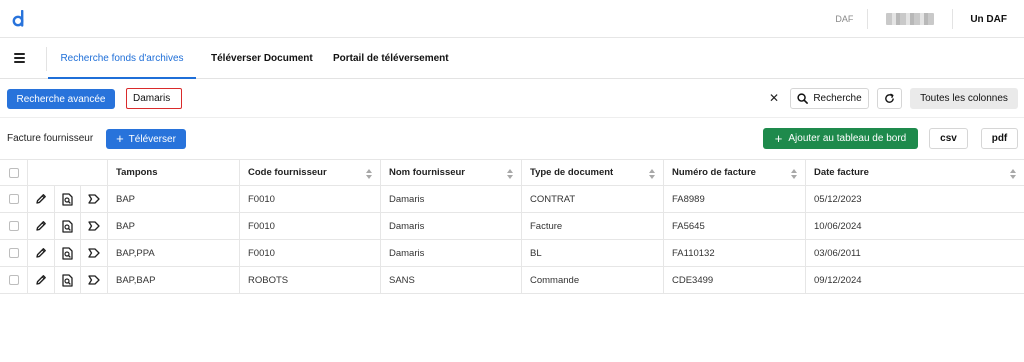 This screenshot has width=1024, height=362. I want to click on header-document-type: Type de document, so click(592, 172).